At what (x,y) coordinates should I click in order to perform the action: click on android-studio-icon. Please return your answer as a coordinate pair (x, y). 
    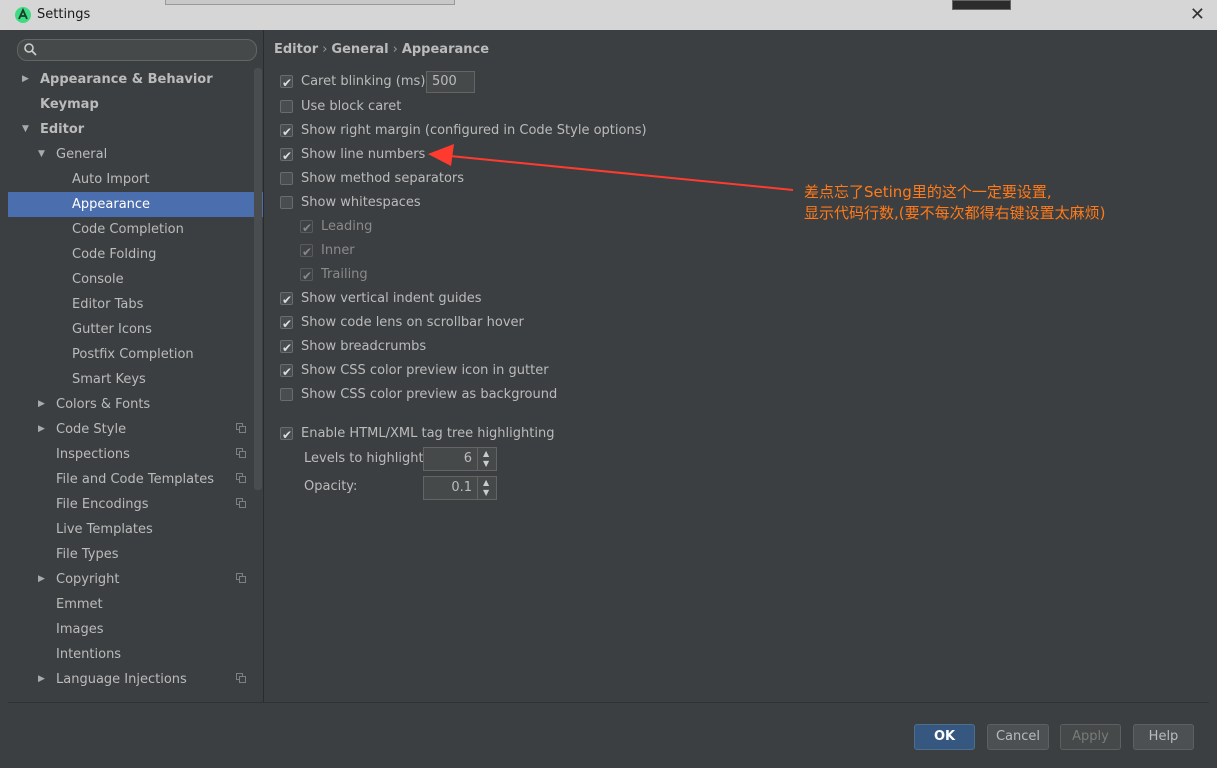
    Looking at the image, I should click on (23, 15).